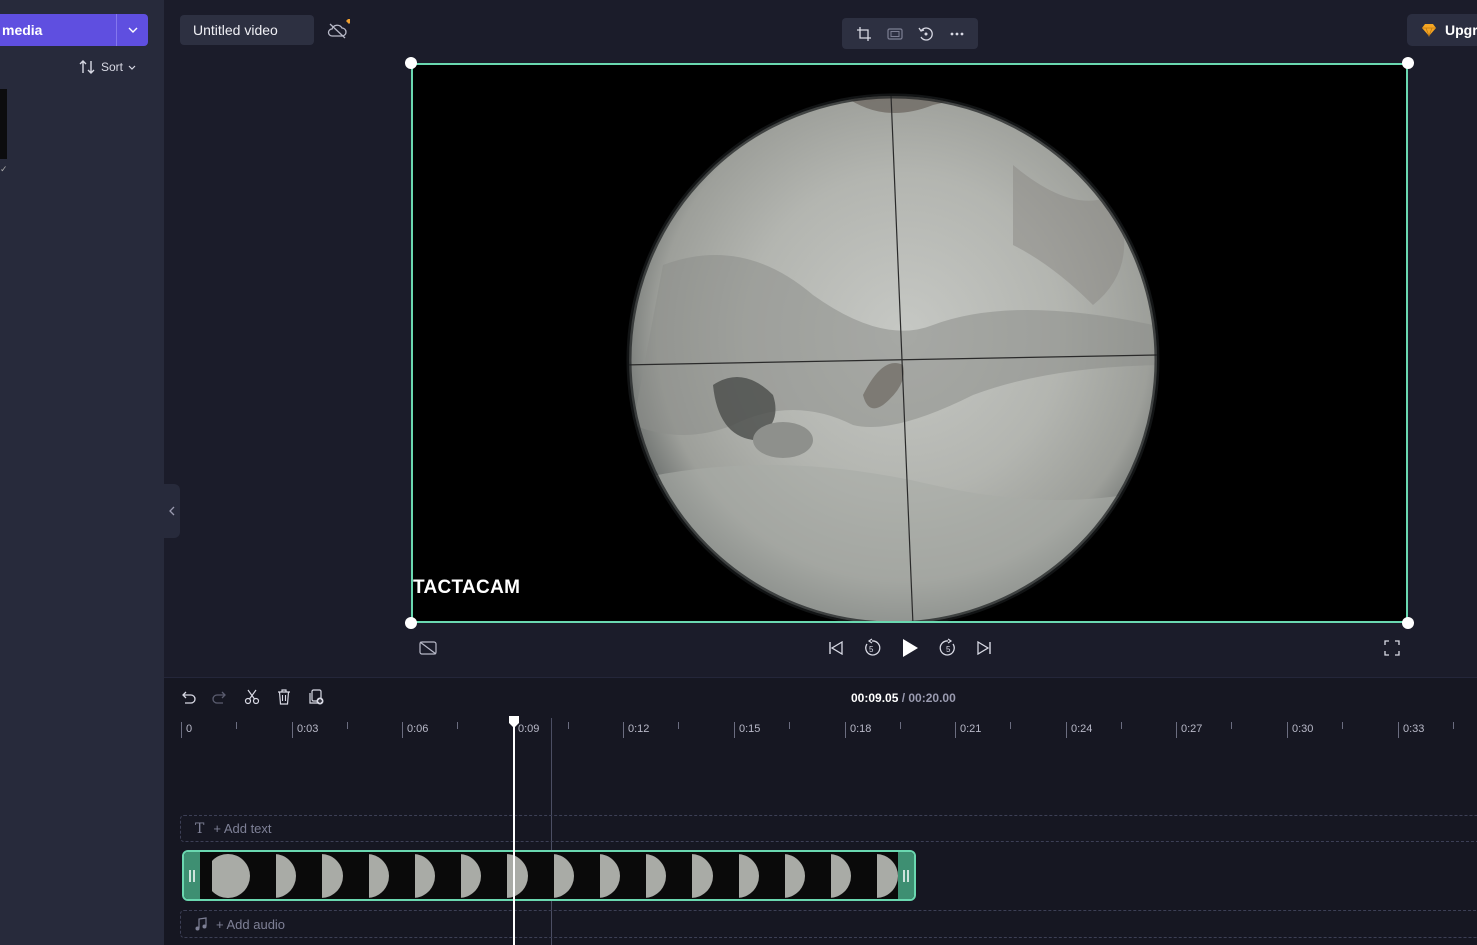  What do you see at coordinates (418, 729) in the screenshot?
I see `ruler-tick-label: 0:06` at bounding box center [418, 729].